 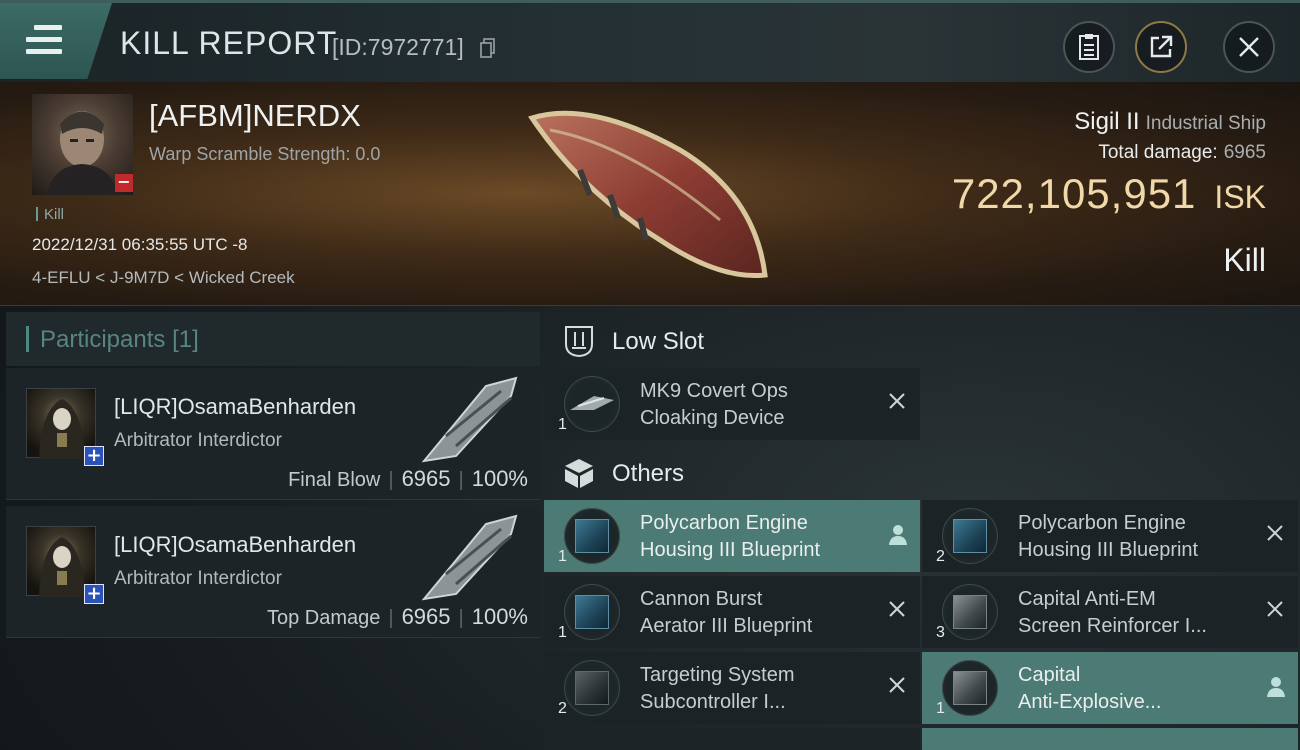 I want to click on victim-ship-image, so click(x=650, y=195).